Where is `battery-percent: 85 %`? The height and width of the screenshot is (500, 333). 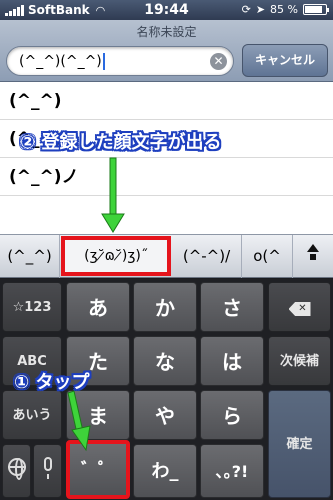 battery-percent: 85 % is located at coordinates (284, 9).